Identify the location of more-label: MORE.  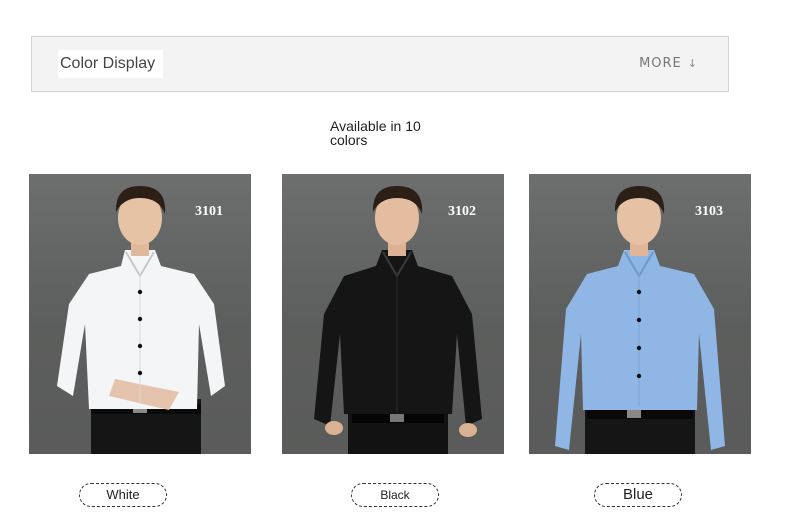
(660, 63).